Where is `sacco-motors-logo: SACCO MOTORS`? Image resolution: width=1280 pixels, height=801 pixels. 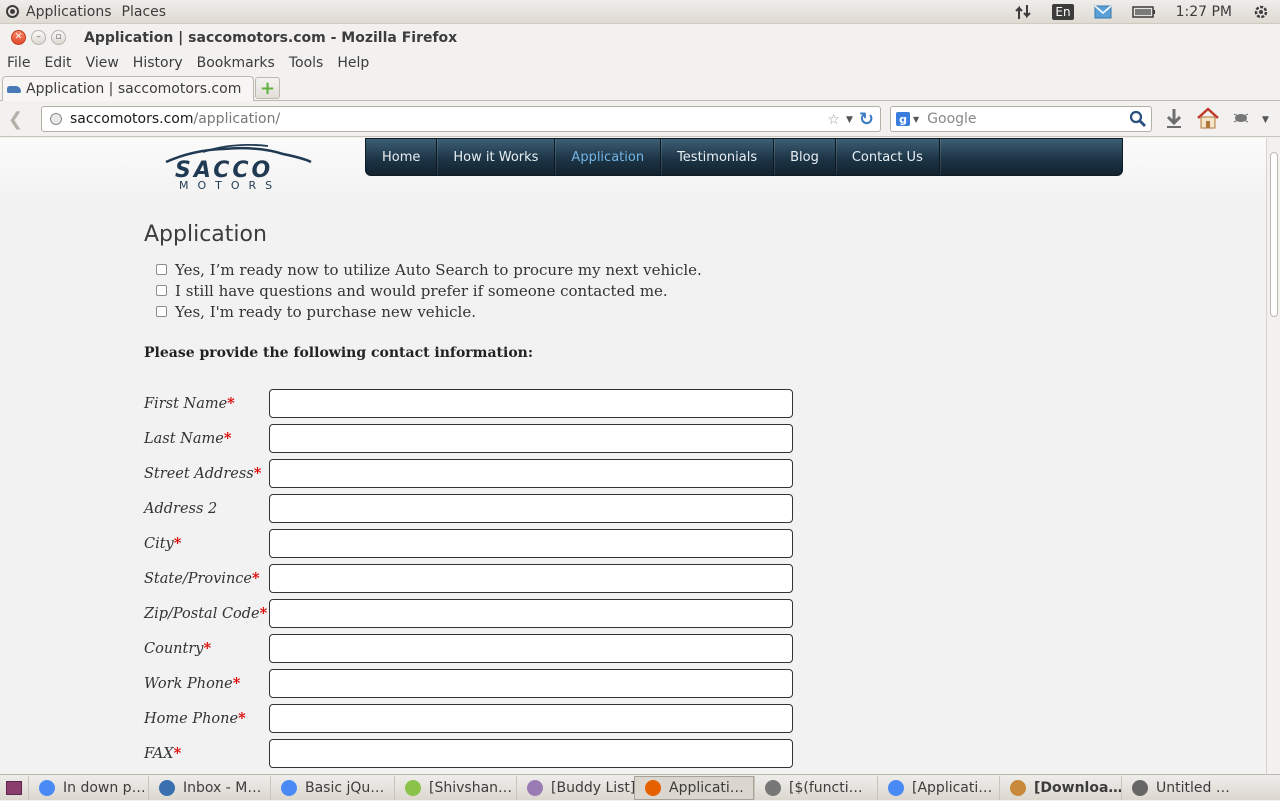 sacco-motors-logo: SACCO MOTORS is located at coordinates (238, 166).